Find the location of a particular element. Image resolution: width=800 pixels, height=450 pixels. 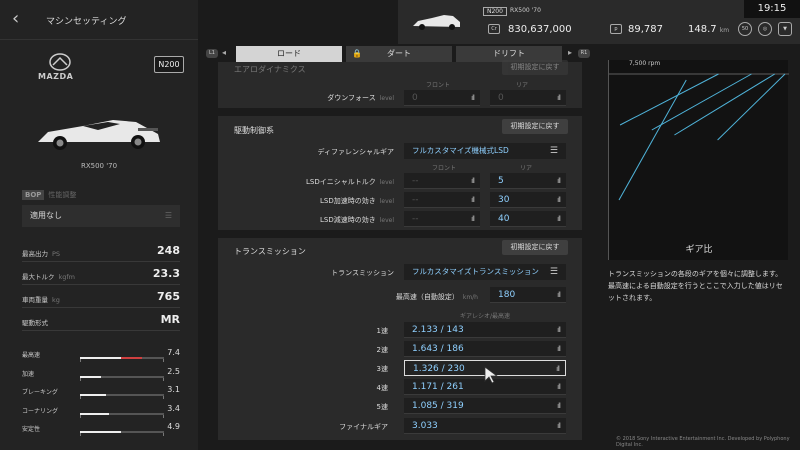

bop-badge: BOP is located at coordinates (33, 195).